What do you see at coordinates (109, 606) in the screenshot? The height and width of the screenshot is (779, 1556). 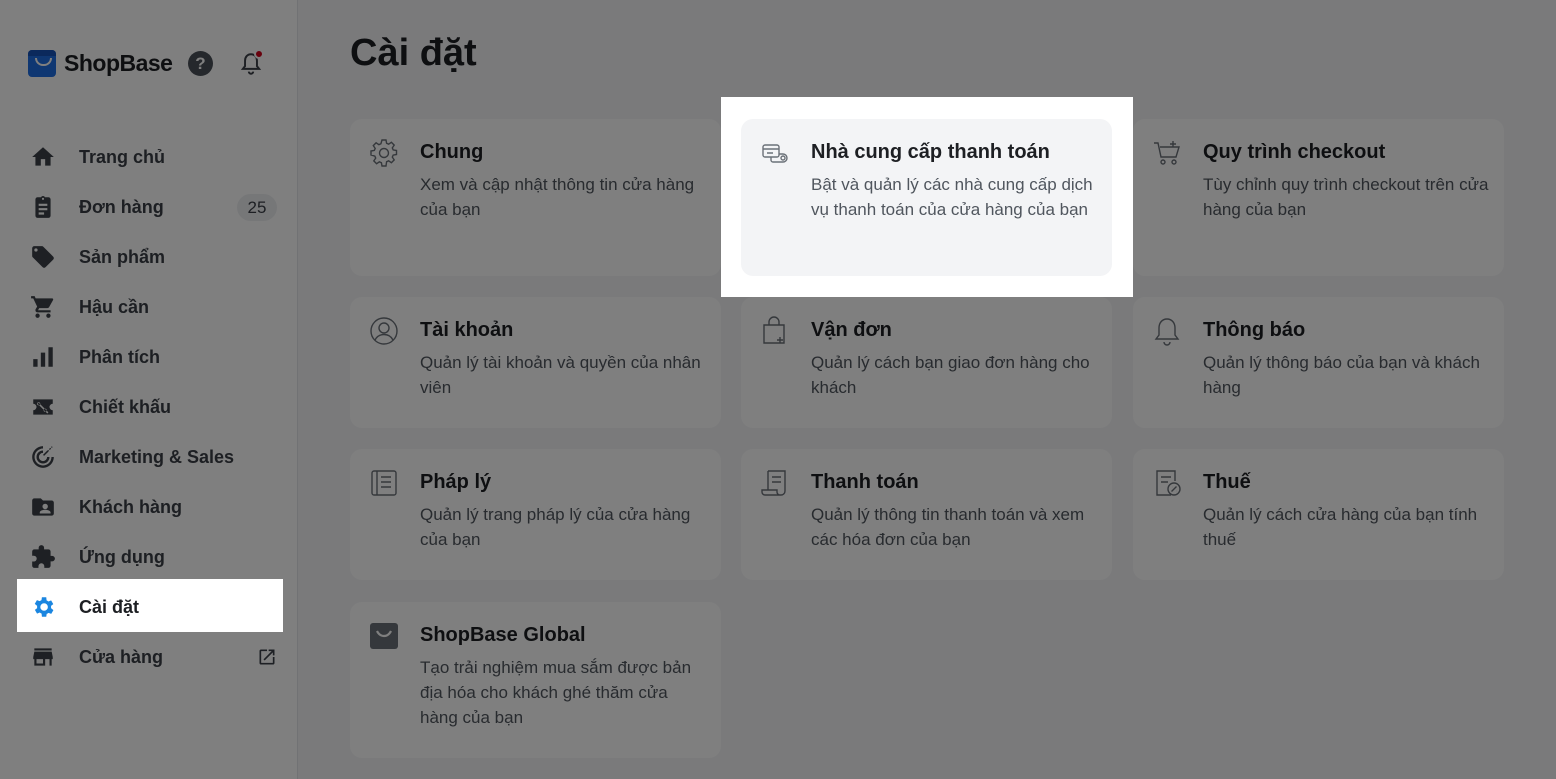 I see `sidebar-item-label: Cài đặt` at bounding box center [109, 606].